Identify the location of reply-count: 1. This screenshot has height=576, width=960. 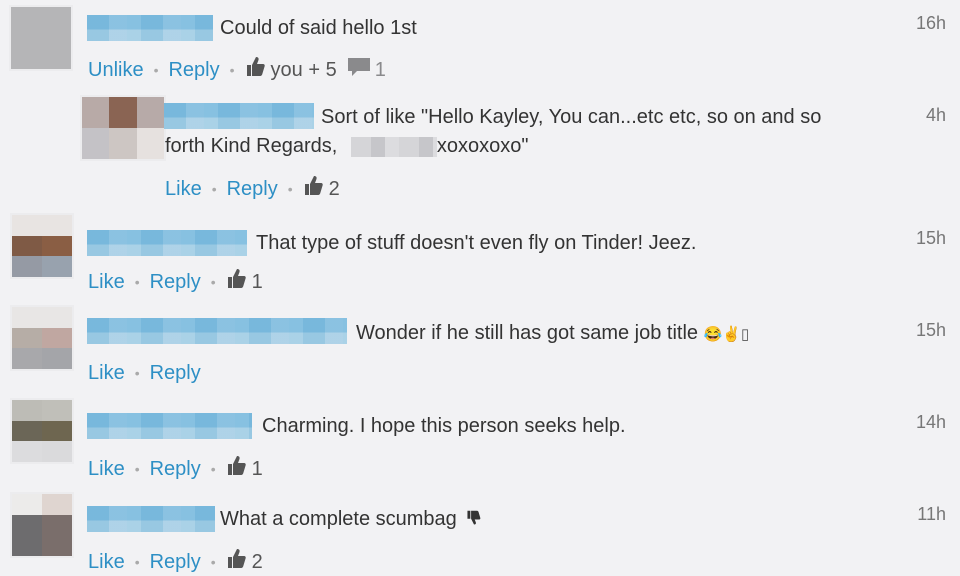
(380, 70).